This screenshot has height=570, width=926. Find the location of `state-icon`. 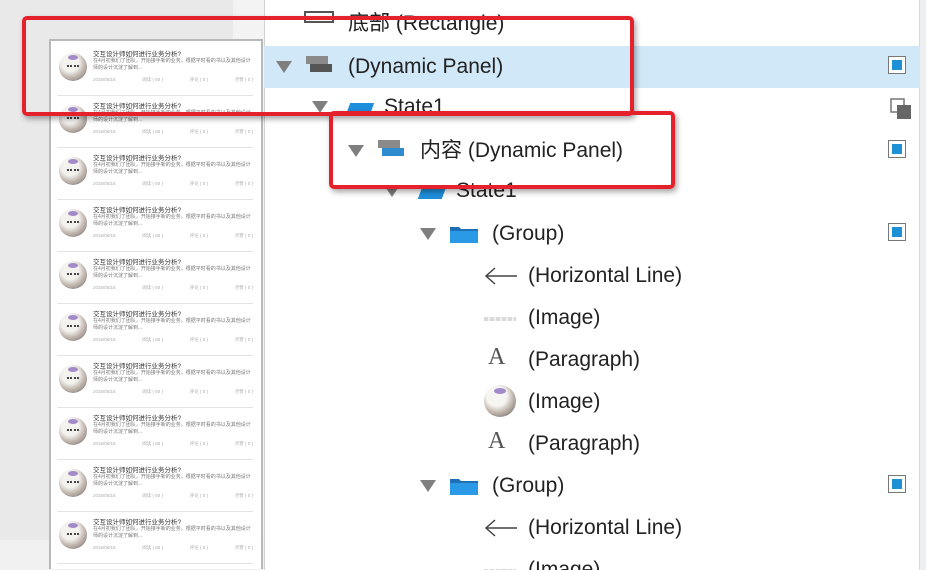

state-icon is located at coordinates (432, 193).